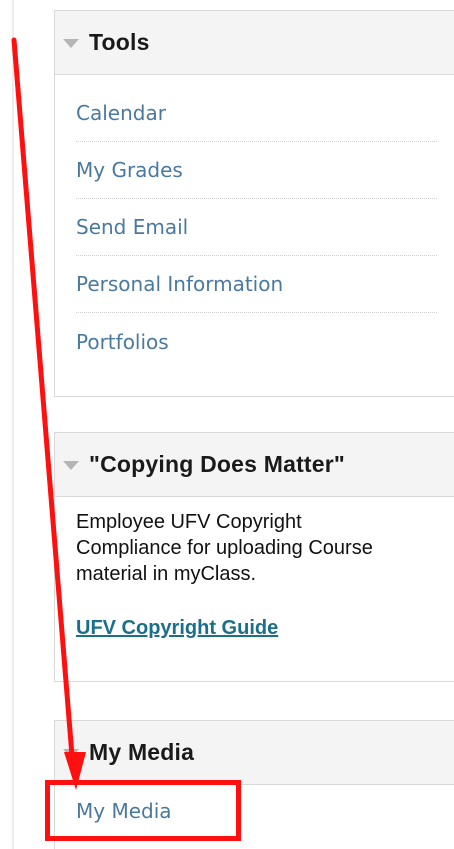 Image resolution: width=454 pixels, height=849 pixels. I want to click on copyright-guide-link: UFV Copyright Guide, so click(177, 628).